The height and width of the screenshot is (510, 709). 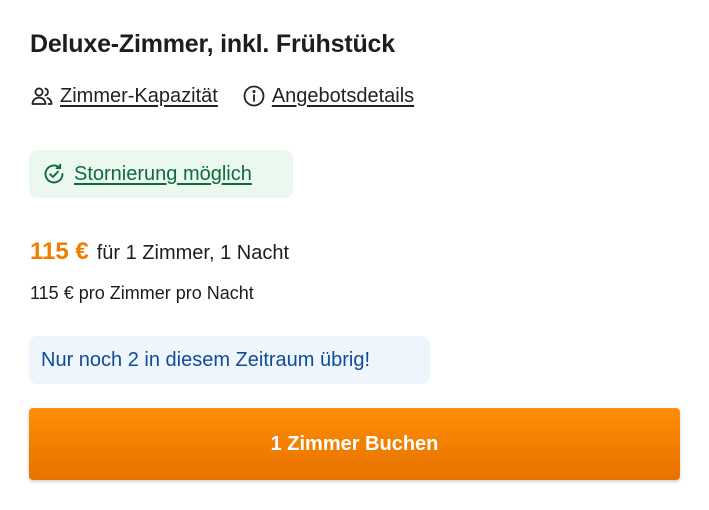 What do you see at coordinates (254, 96) in the screenshot?
I see `info-icon` at bounding box center [254, 96].